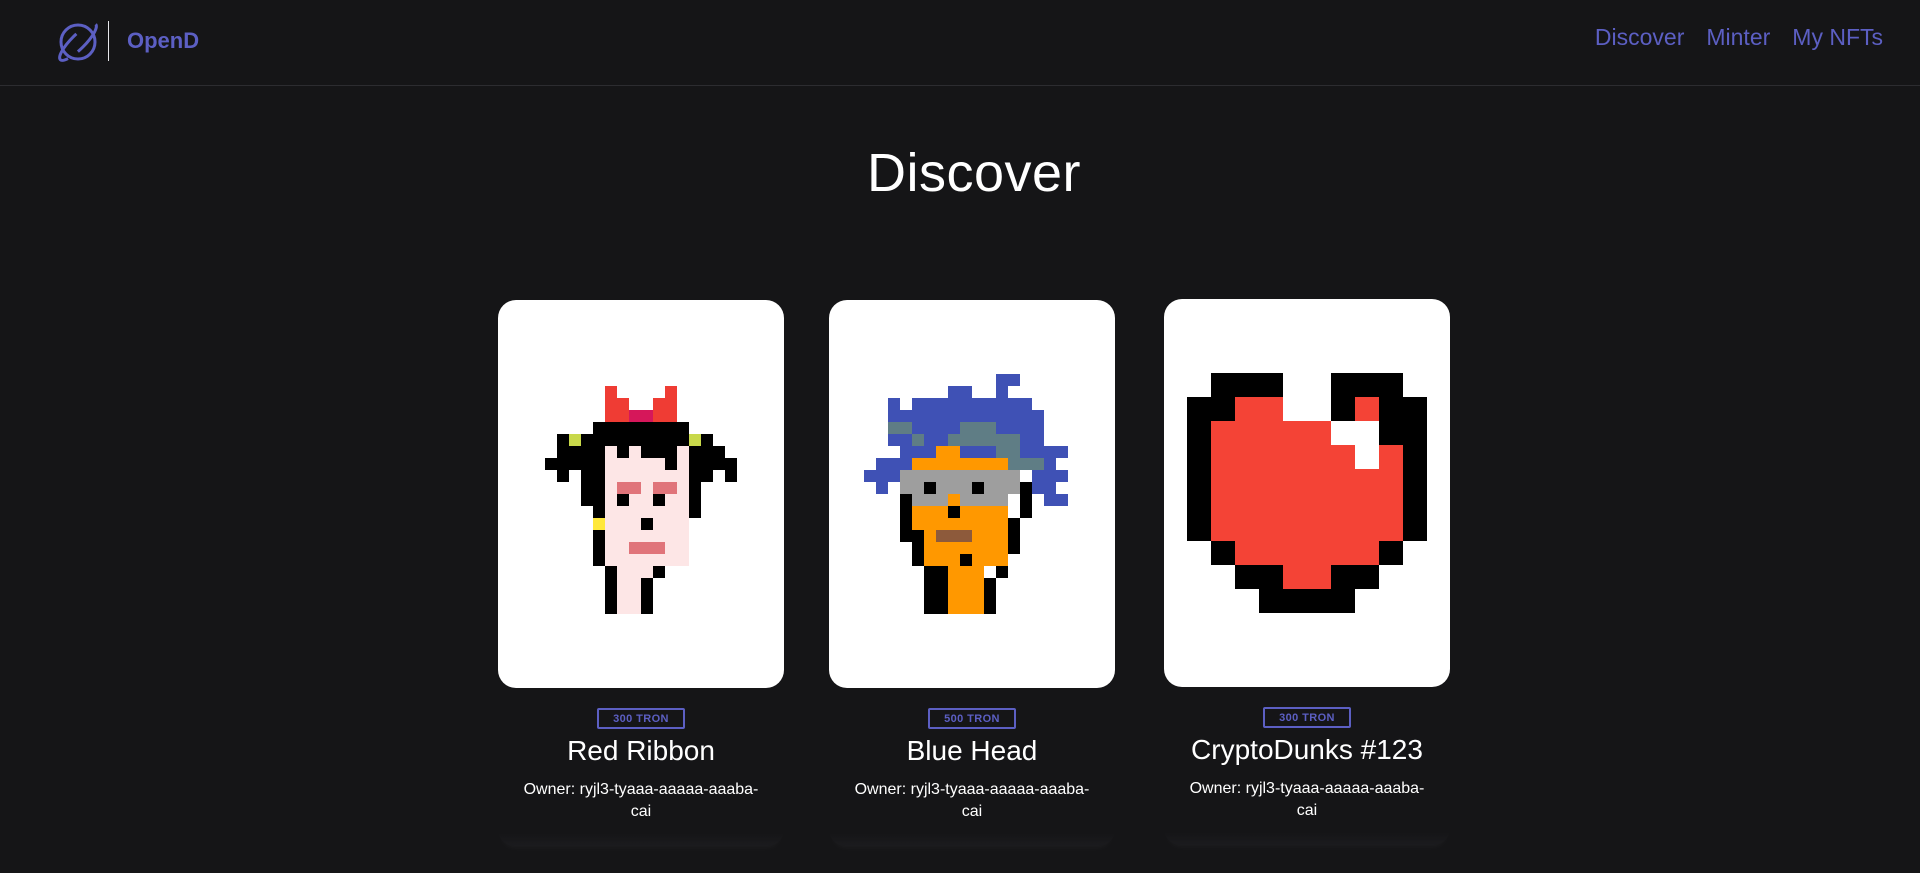  I want to click on nav-links: Discover Minter My NFTs, so click(1739, 37).